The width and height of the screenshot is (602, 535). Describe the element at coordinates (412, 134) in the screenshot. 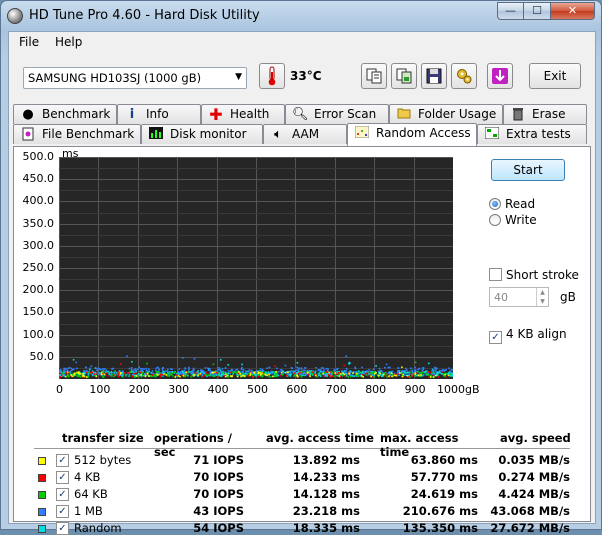

I see `tab-random-access: Random Access` at that location.